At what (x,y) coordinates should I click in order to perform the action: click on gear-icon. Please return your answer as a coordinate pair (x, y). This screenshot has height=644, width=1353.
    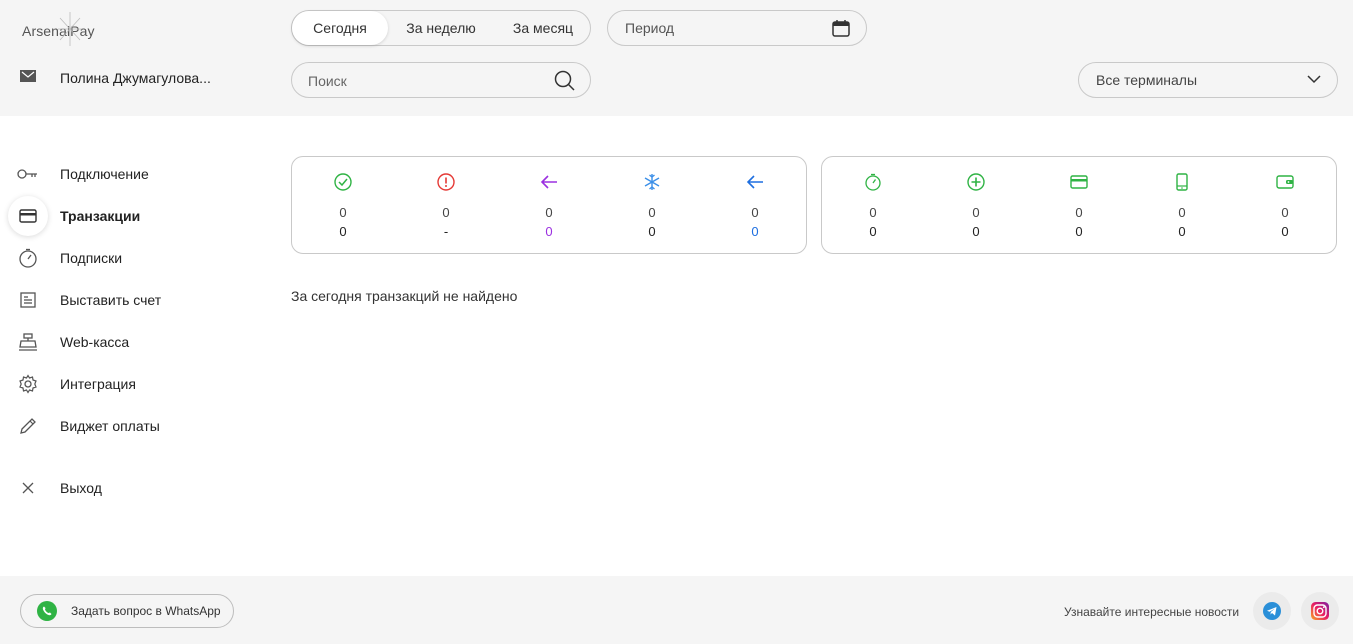
    Looking at the image, I should click on (28, 384).